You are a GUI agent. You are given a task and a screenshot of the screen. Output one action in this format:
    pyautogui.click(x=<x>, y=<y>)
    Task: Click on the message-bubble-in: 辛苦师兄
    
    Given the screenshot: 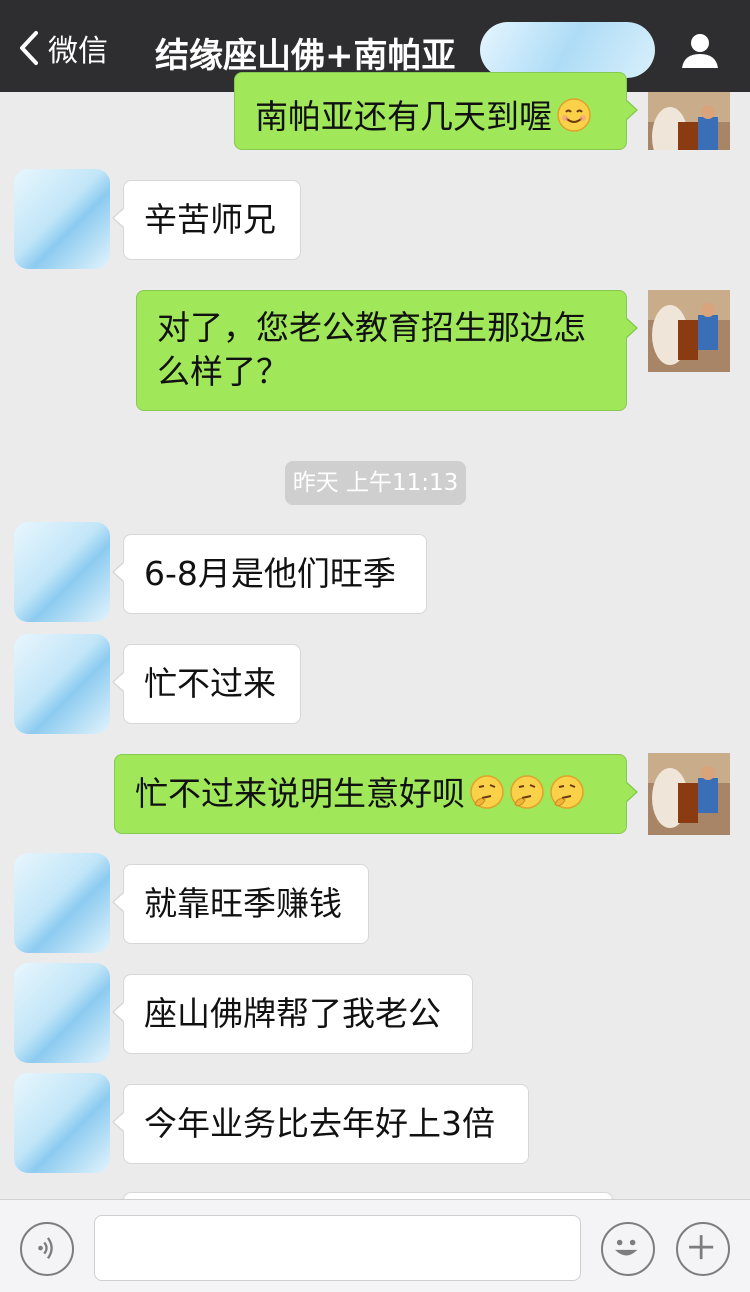 What is the action you would take?
    pyautogui.click(x=206, y=220)
    